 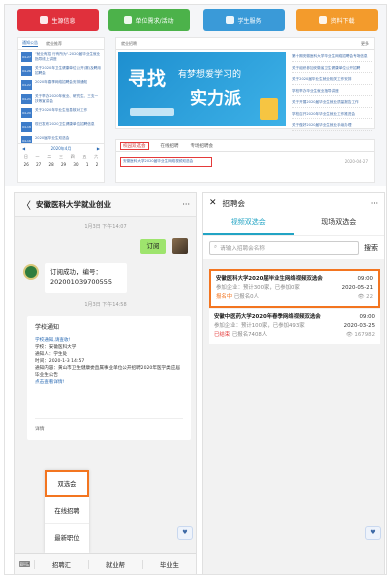 I want to click on tab-video-fair: 视频双选会, so click(x=248, y=224).